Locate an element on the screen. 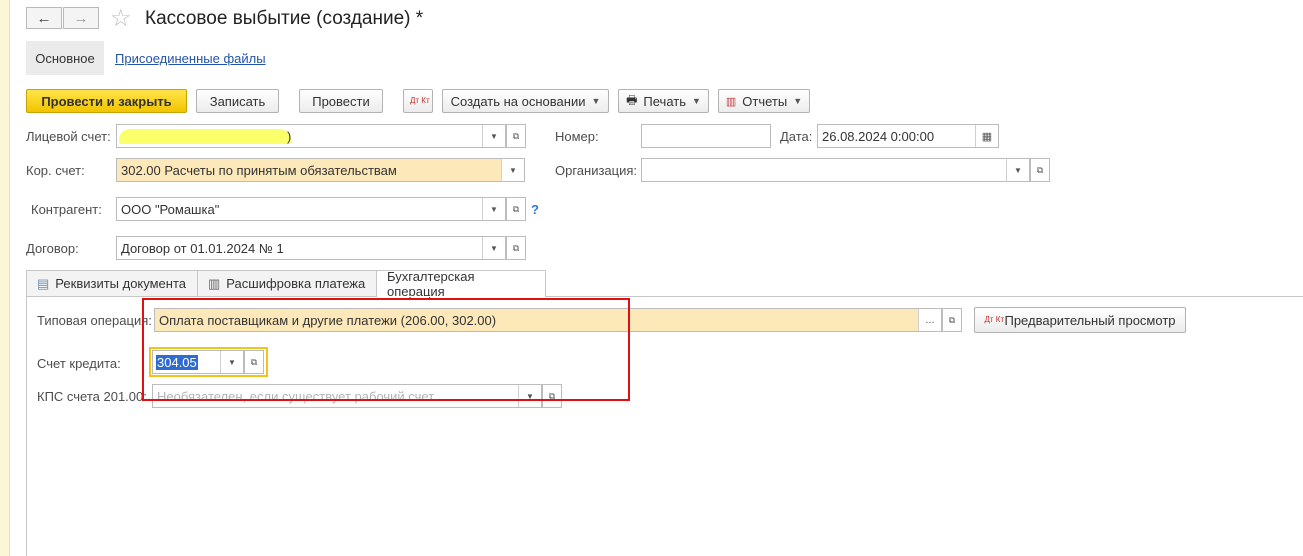  tab-payment-breakdown: ▥ Расшифровка платежа is located at coordinates (287, 283).